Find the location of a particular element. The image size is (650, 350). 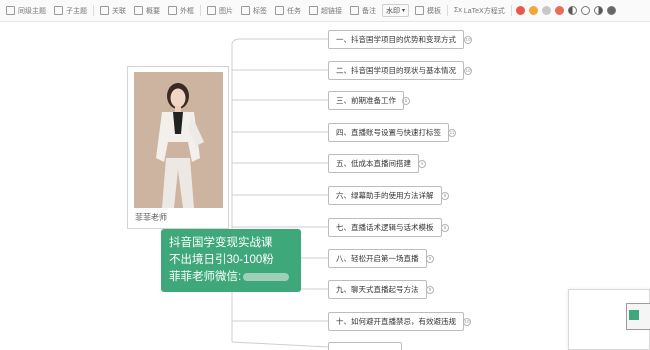

topic-label: 六、绿幕助手的使用方法详解 is located at coordinates (385, 195).